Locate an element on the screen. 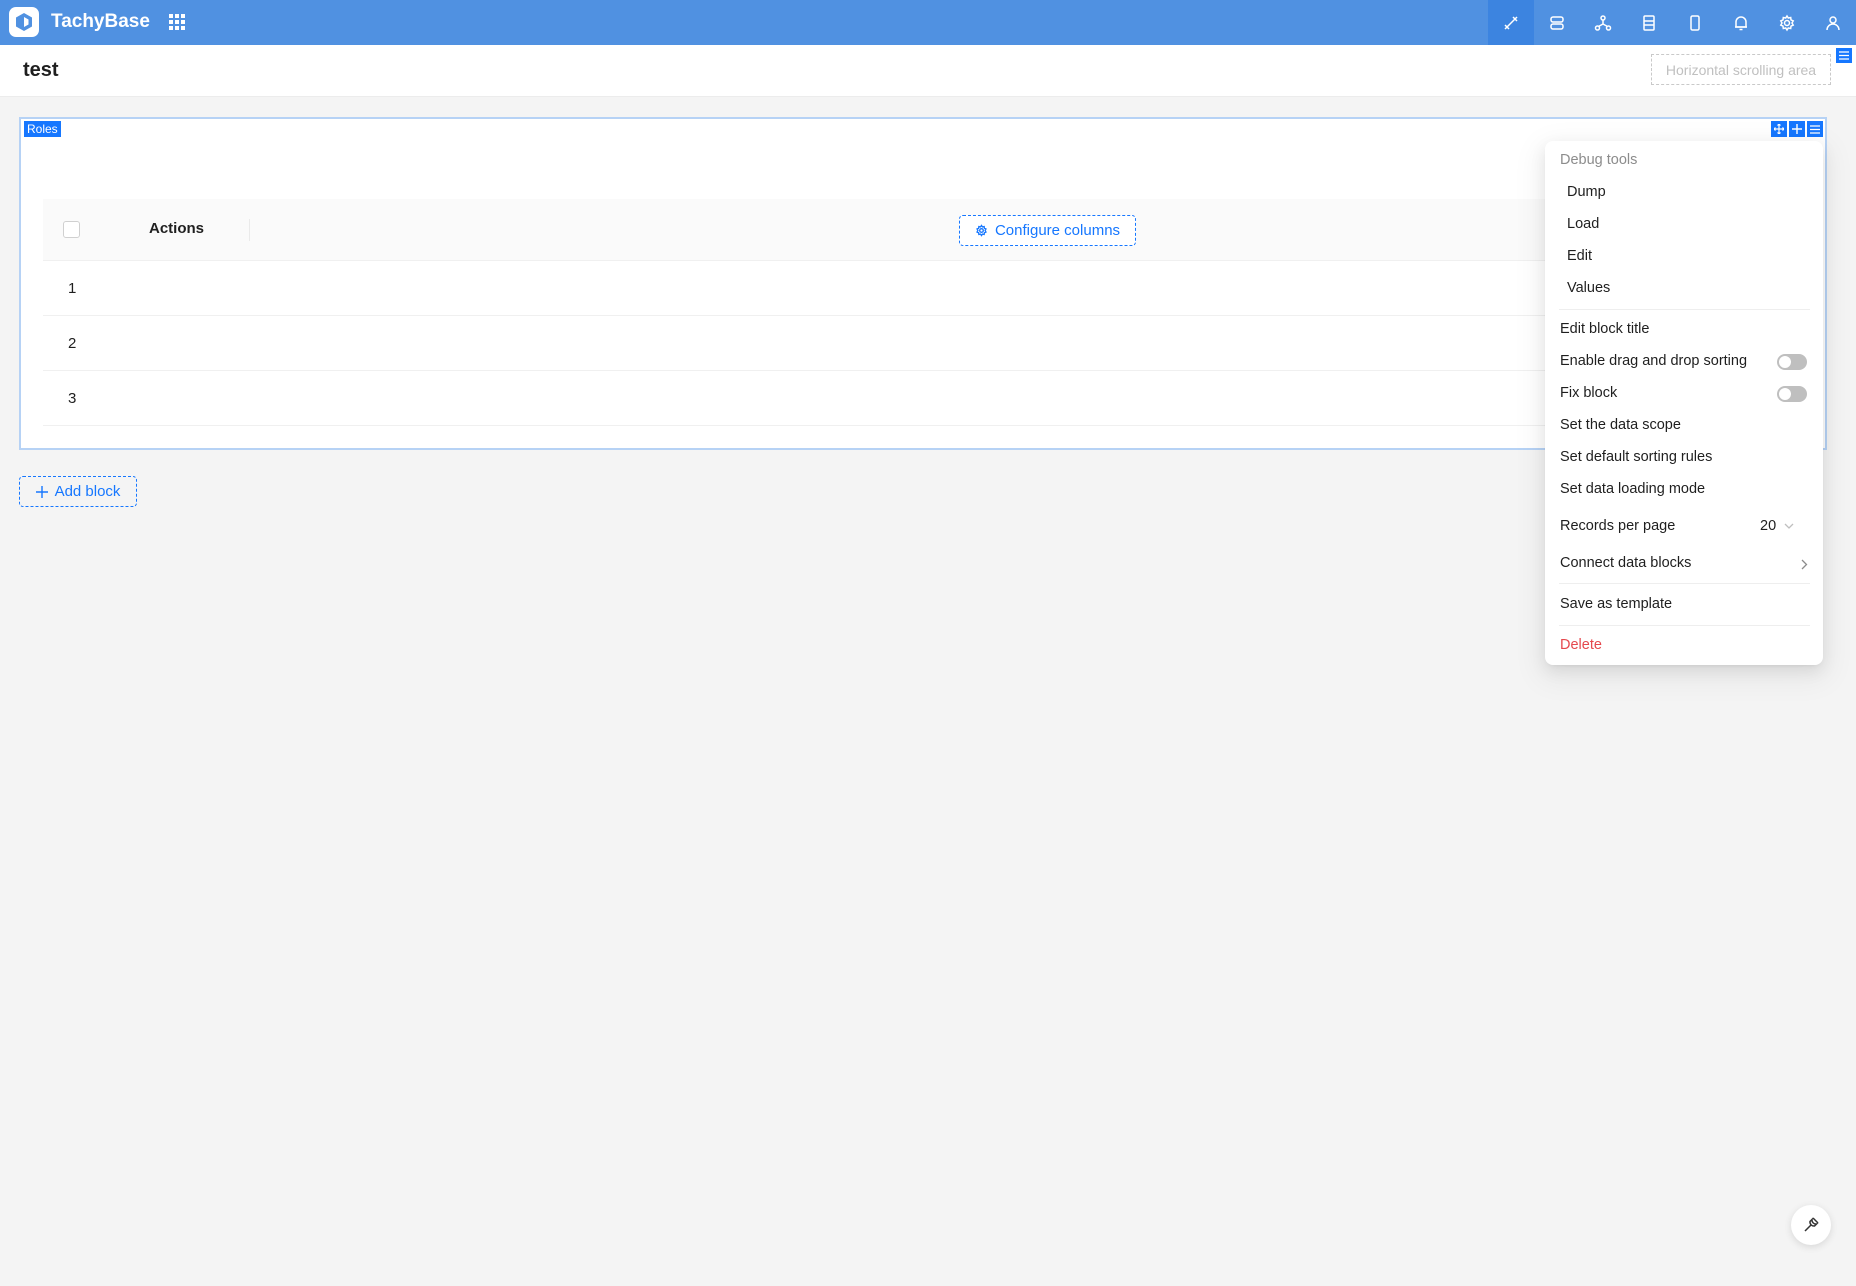 This screenshot has height=1286, width=1856. data-source-icon is located at coordinates (1649, 22).